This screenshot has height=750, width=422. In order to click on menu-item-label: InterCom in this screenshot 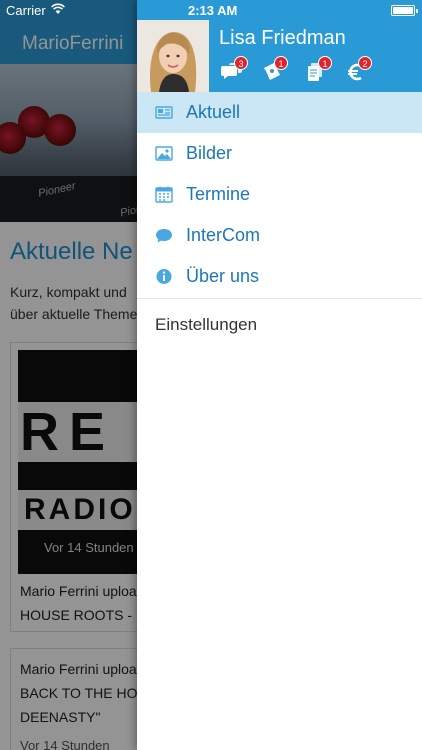, I will do `click(223, 235)`.